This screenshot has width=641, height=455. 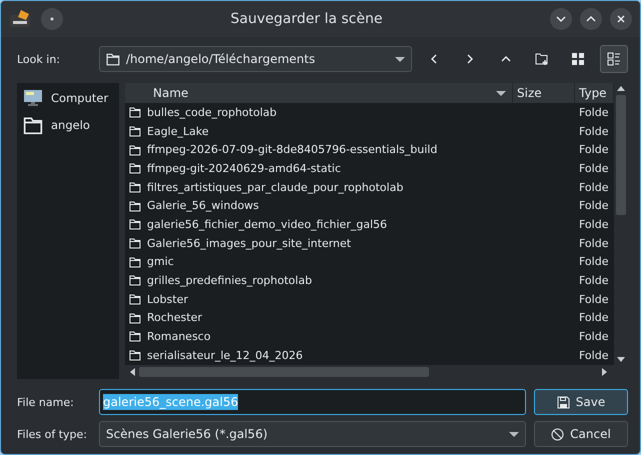 What do you see at coordinates (179, 336) in the screenshot?
I see `file-name: Romanesco` at bounding box center [179, 336].